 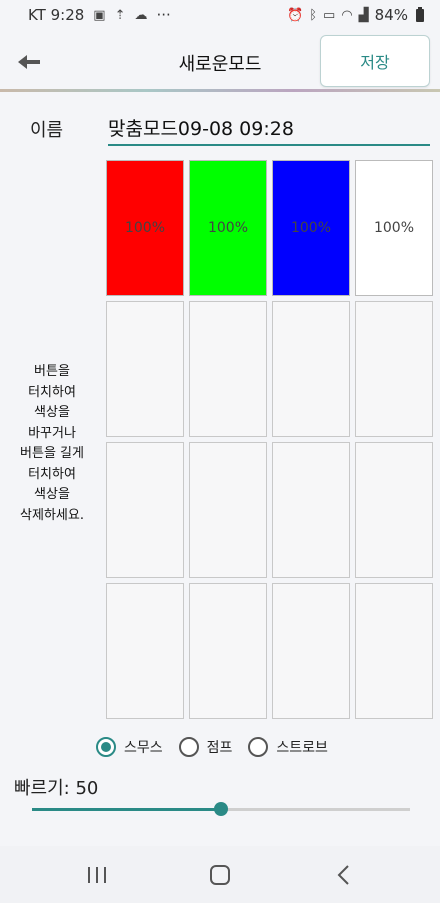 I want to click on name-input, so click(x=268, y=127).